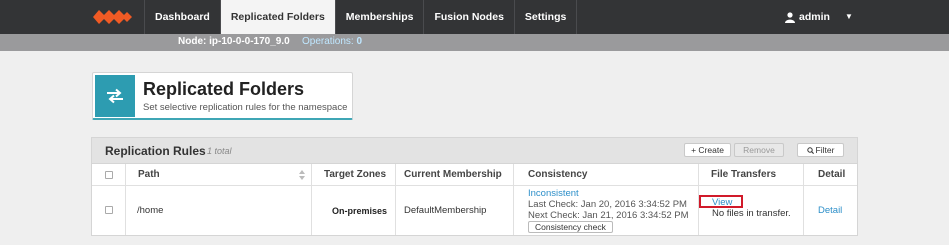 This screenshot has height=245, width=949. Describe the element at coordinates (219, 151) in the screenshot. I see `rule-count: 1 total` at that location.